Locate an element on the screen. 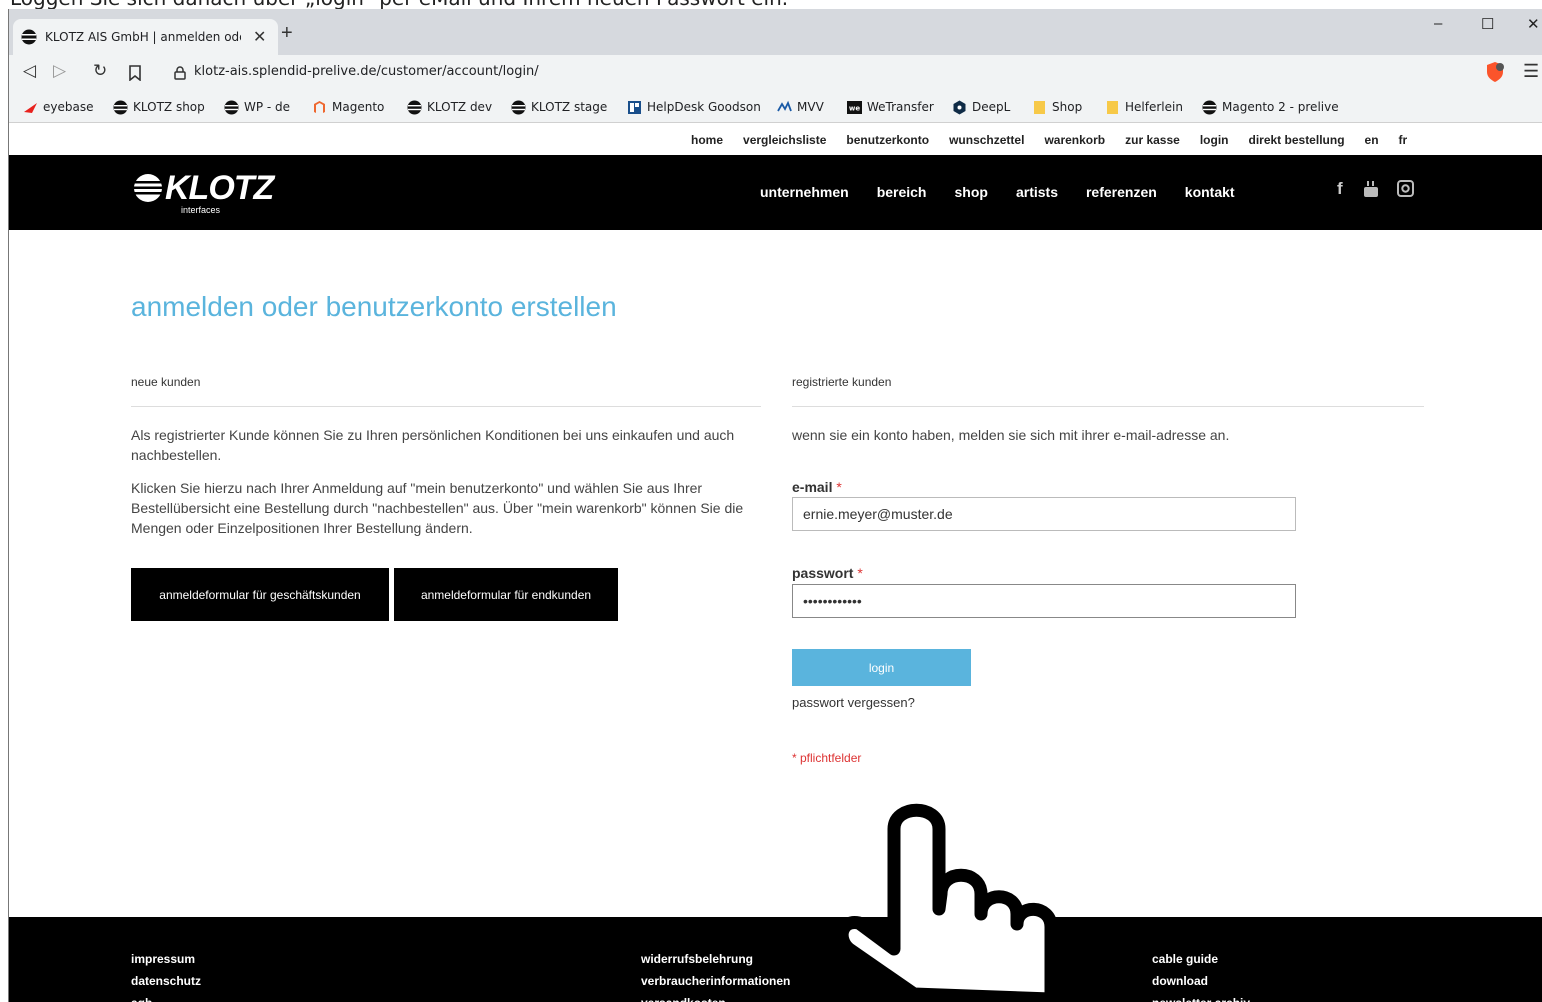  instagram-icon is located at coordinates (1405, 188).